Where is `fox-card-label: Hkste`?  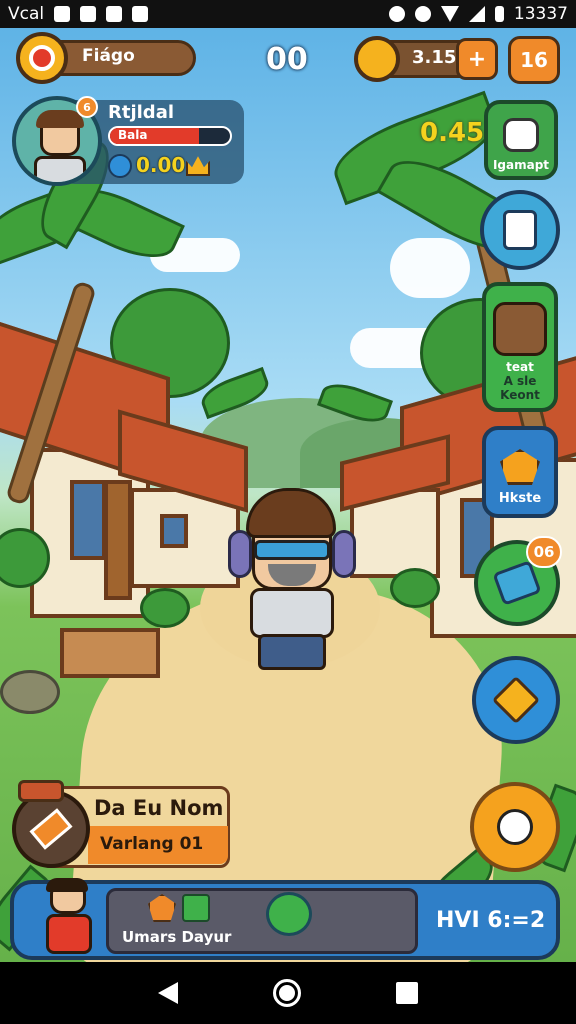 fox-card-label: Hkste is located at coordinates (520, 498).